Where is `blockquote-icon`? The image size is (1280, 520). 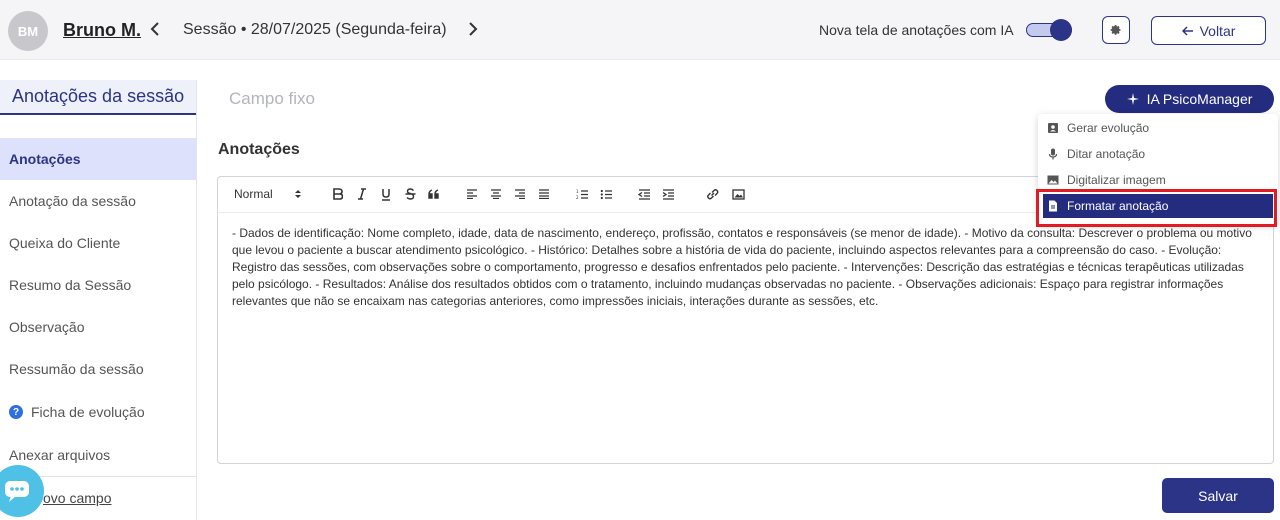 blockquote-icon is located at coordinates (434, 194).